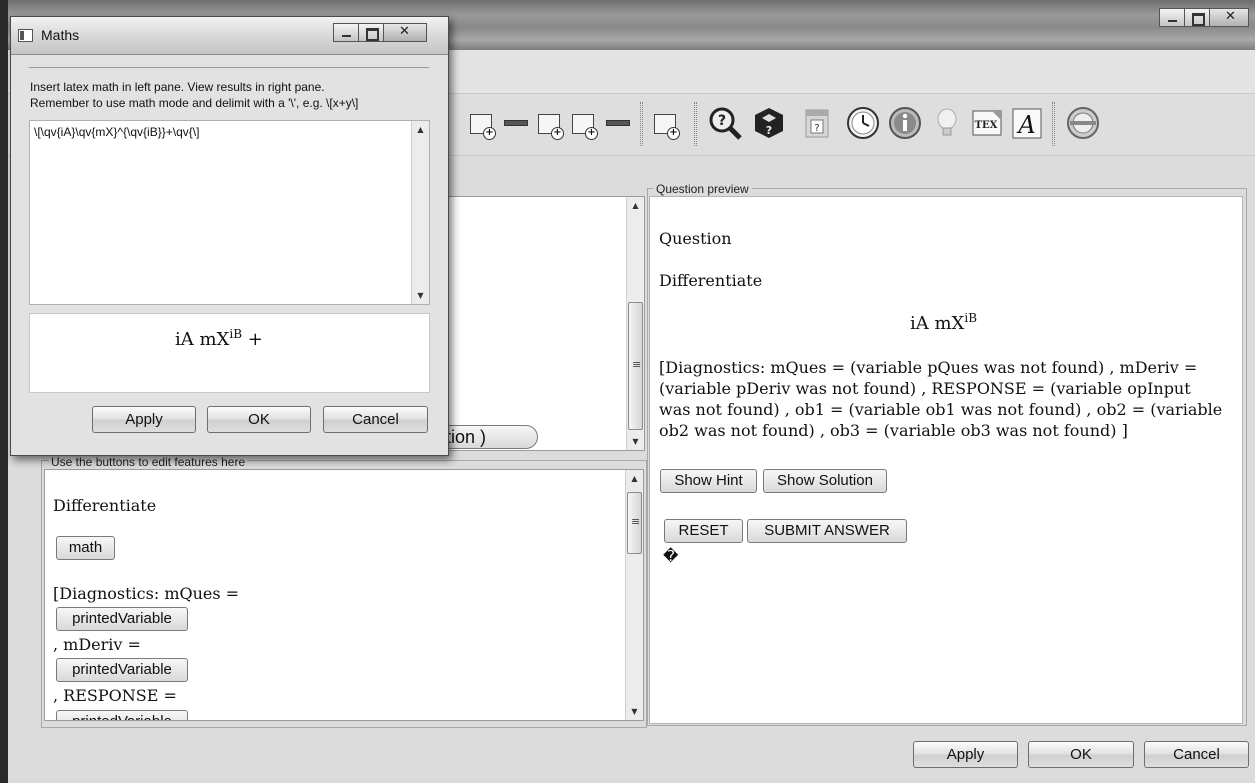 Image resolution: width=1255 pixels, height=783 pixels. Describe the element at coordinates (702, 189) in the screenshot. I see `preview-legend: Question preview` at that location.